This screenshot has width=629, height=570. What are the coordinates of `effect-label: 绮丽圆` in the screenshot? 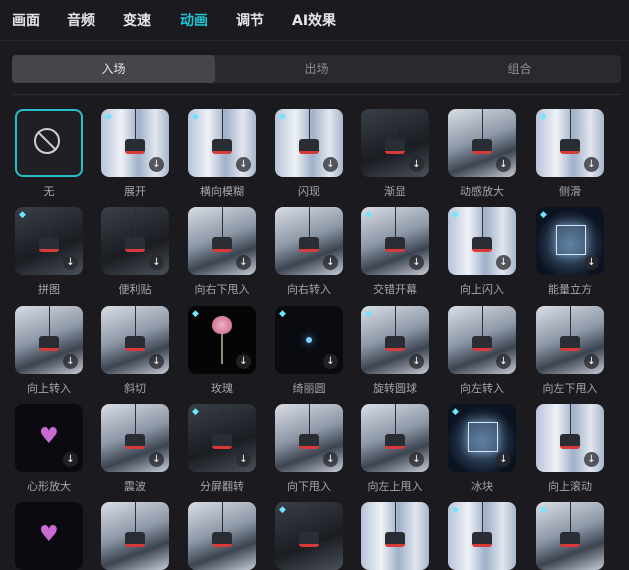 It's located at (309, 388).